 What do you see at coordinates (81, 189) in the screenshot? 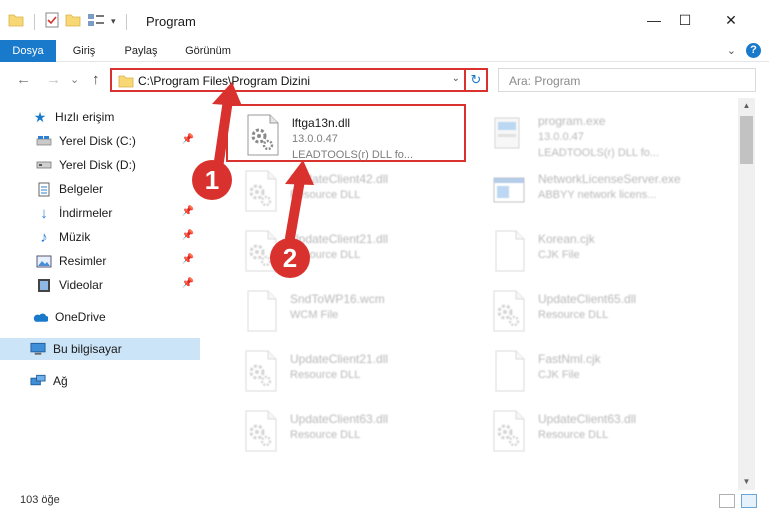
I see `sidebar-item-label: Belgeler` at bounding box center [81, 189].